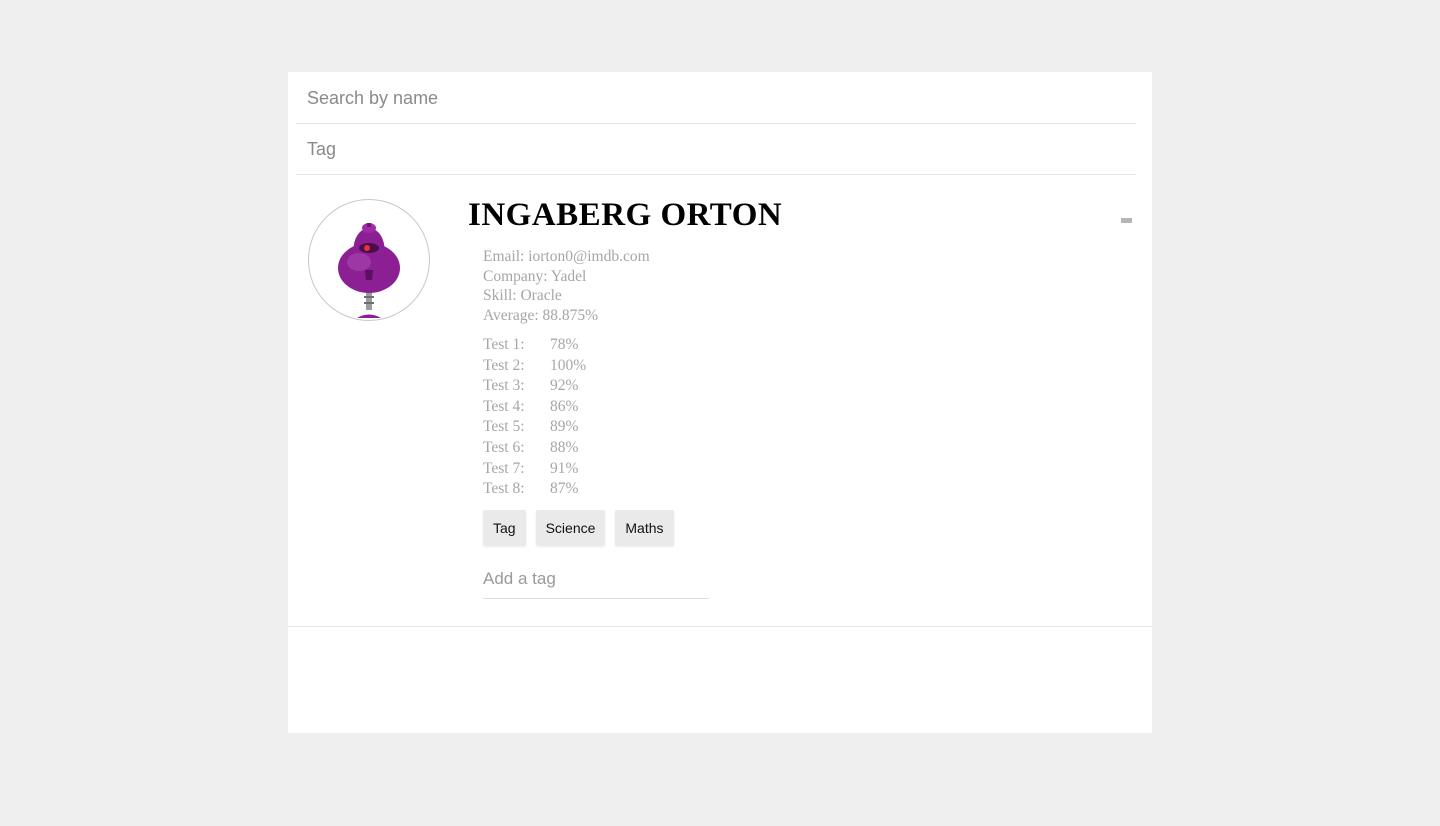 The height and width of the screenshot is (826, 1440). I want to click on grade-value: 78%, so click(564, 344).